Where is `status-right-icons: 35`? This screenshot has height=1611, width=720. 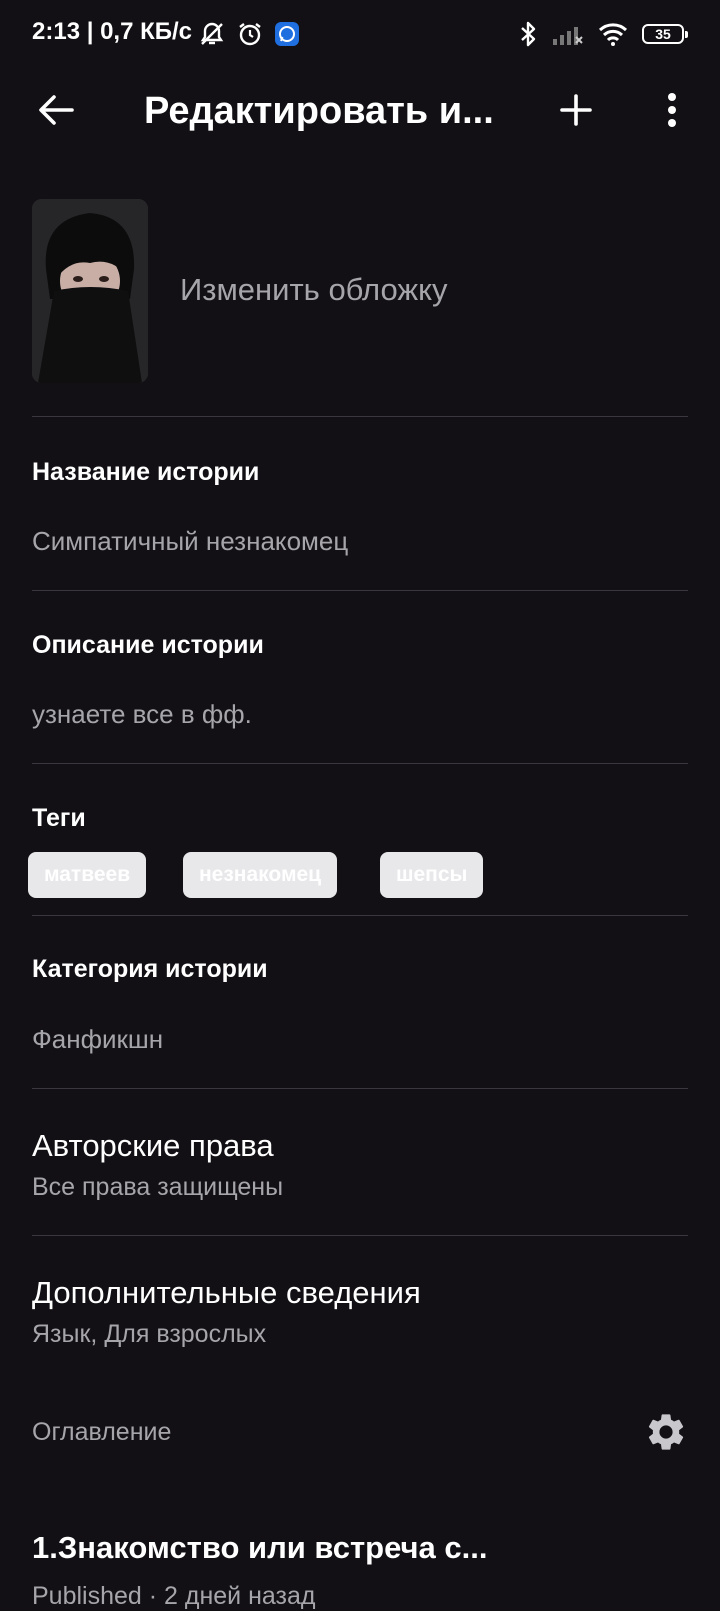
status-right-icons: 35 is located at coordinates (603, 34).